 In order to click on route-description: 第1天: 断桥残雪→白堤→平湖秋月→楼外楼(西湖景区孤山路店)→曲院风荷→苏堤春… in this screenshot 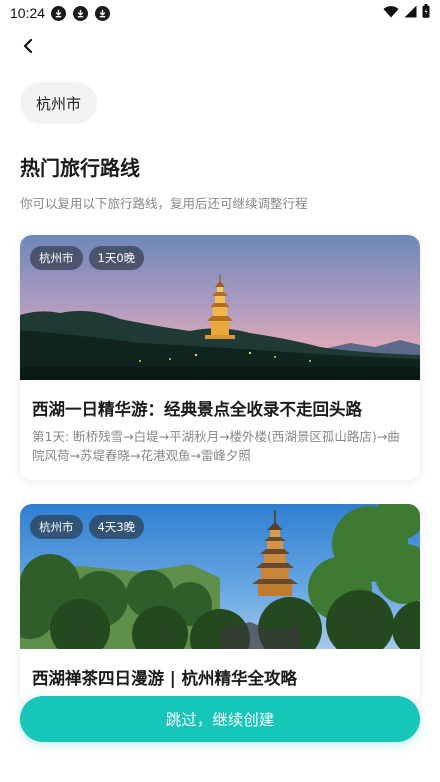, I will do `click(216, 446)`.